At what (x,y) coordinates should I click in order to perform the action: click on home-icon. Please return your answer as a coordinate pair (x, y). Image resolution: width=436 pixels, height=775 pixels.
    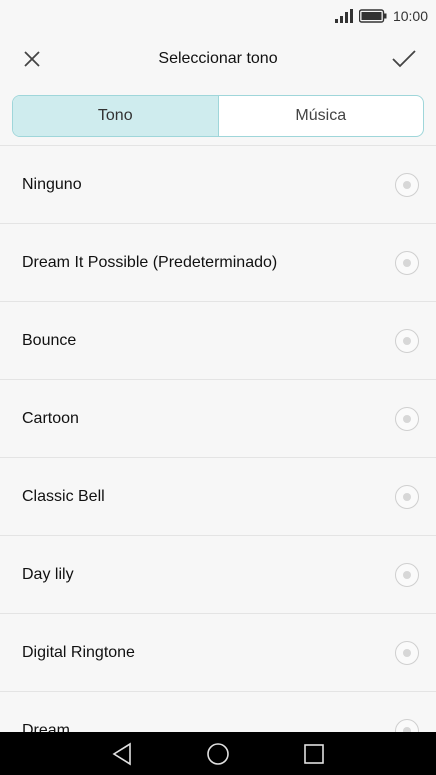
    Looking at the image, I should click on (218, 753).